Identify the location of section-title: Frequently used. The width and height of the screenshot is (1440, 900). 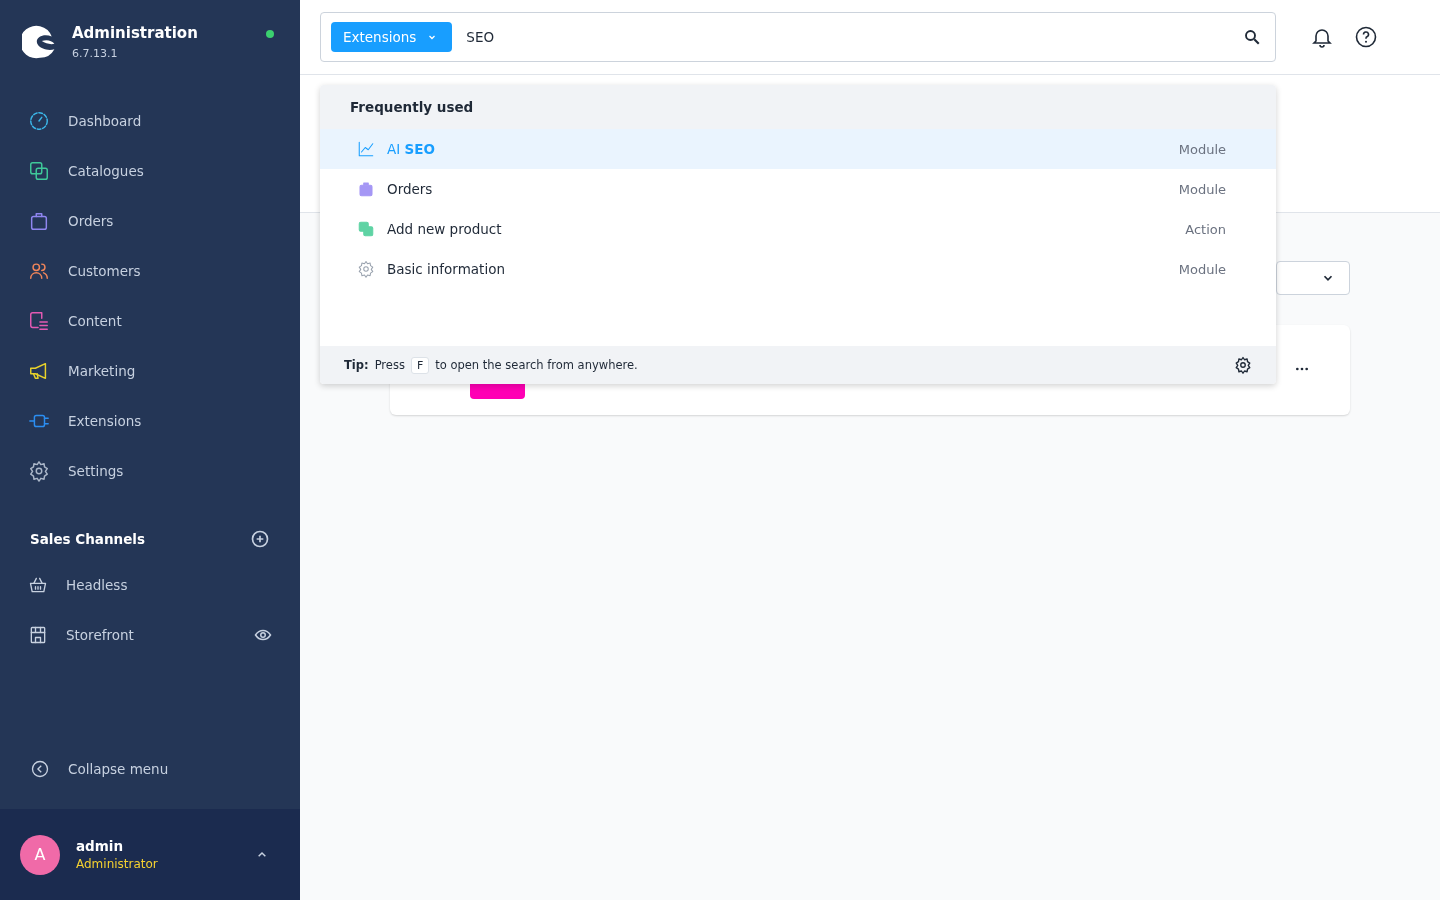
(412, 107).